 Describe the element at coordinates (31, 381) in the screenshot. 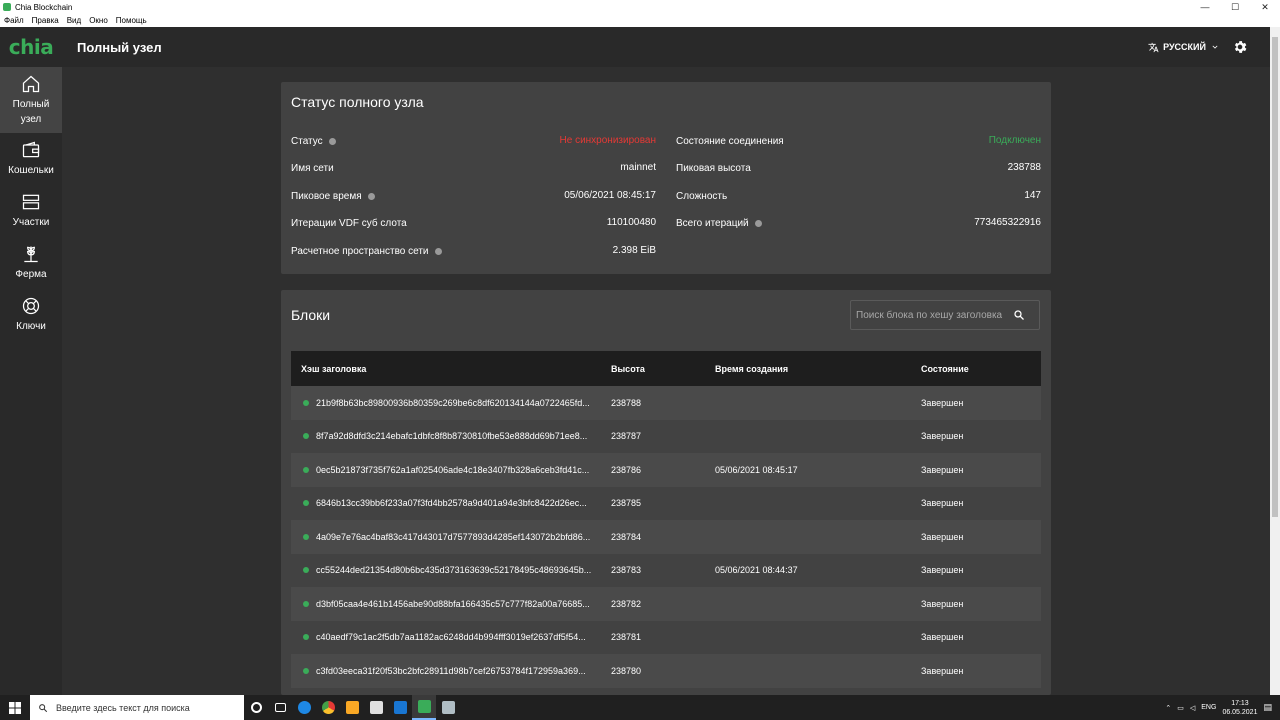

I see `sidebar: Полный узел Кошельки Участки Ферма Ключи` at that location.